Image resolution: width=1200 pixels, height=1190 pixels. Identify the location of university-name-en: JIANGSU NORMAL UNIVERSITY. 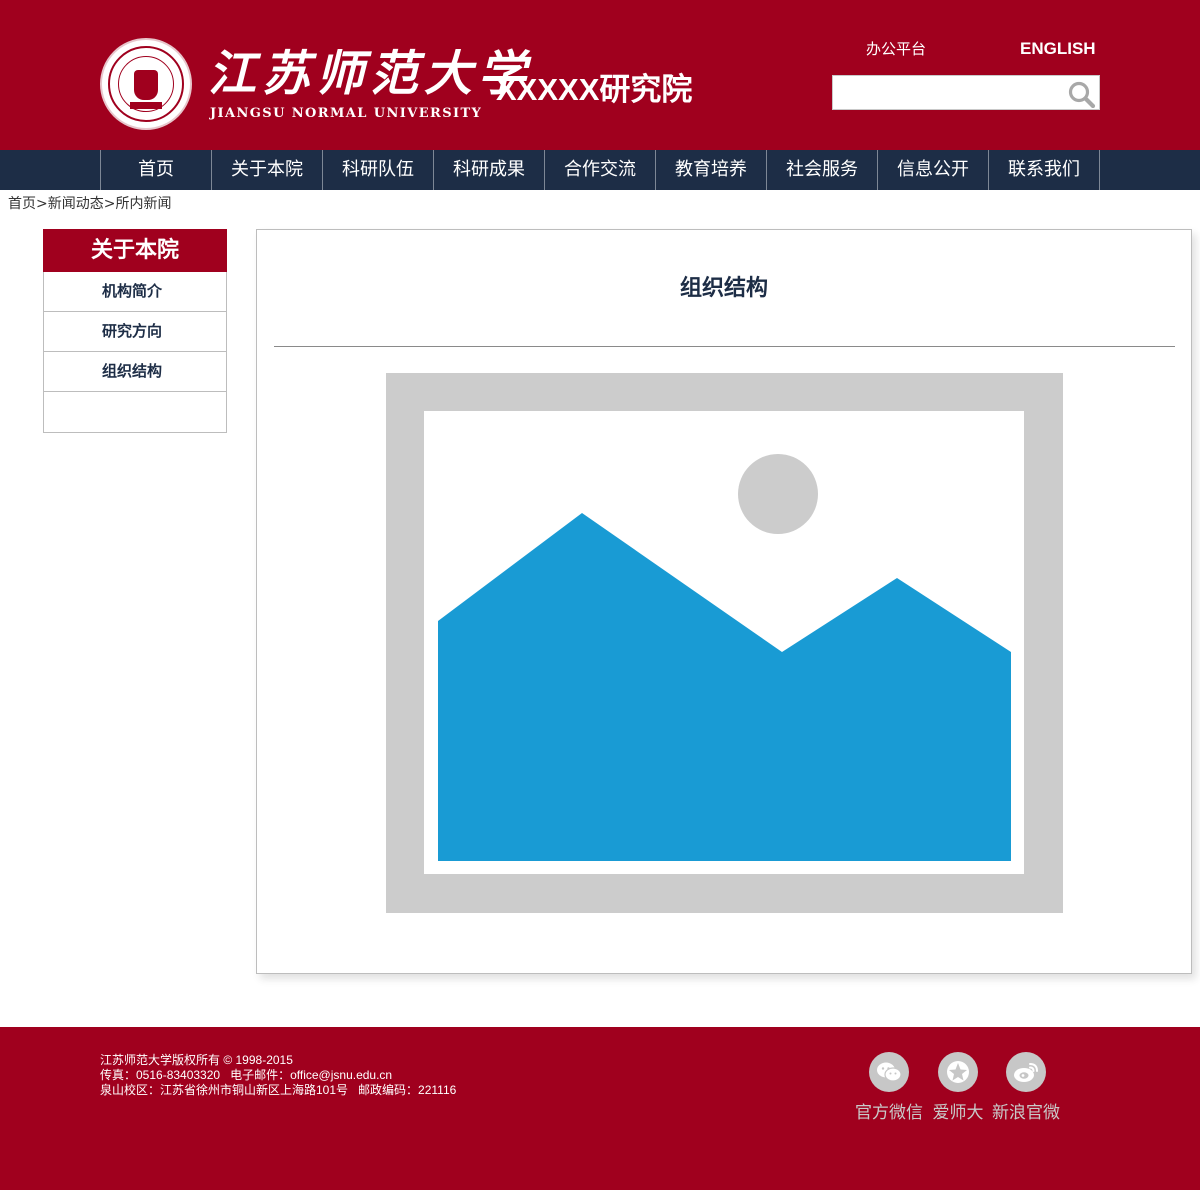
(346, 113).